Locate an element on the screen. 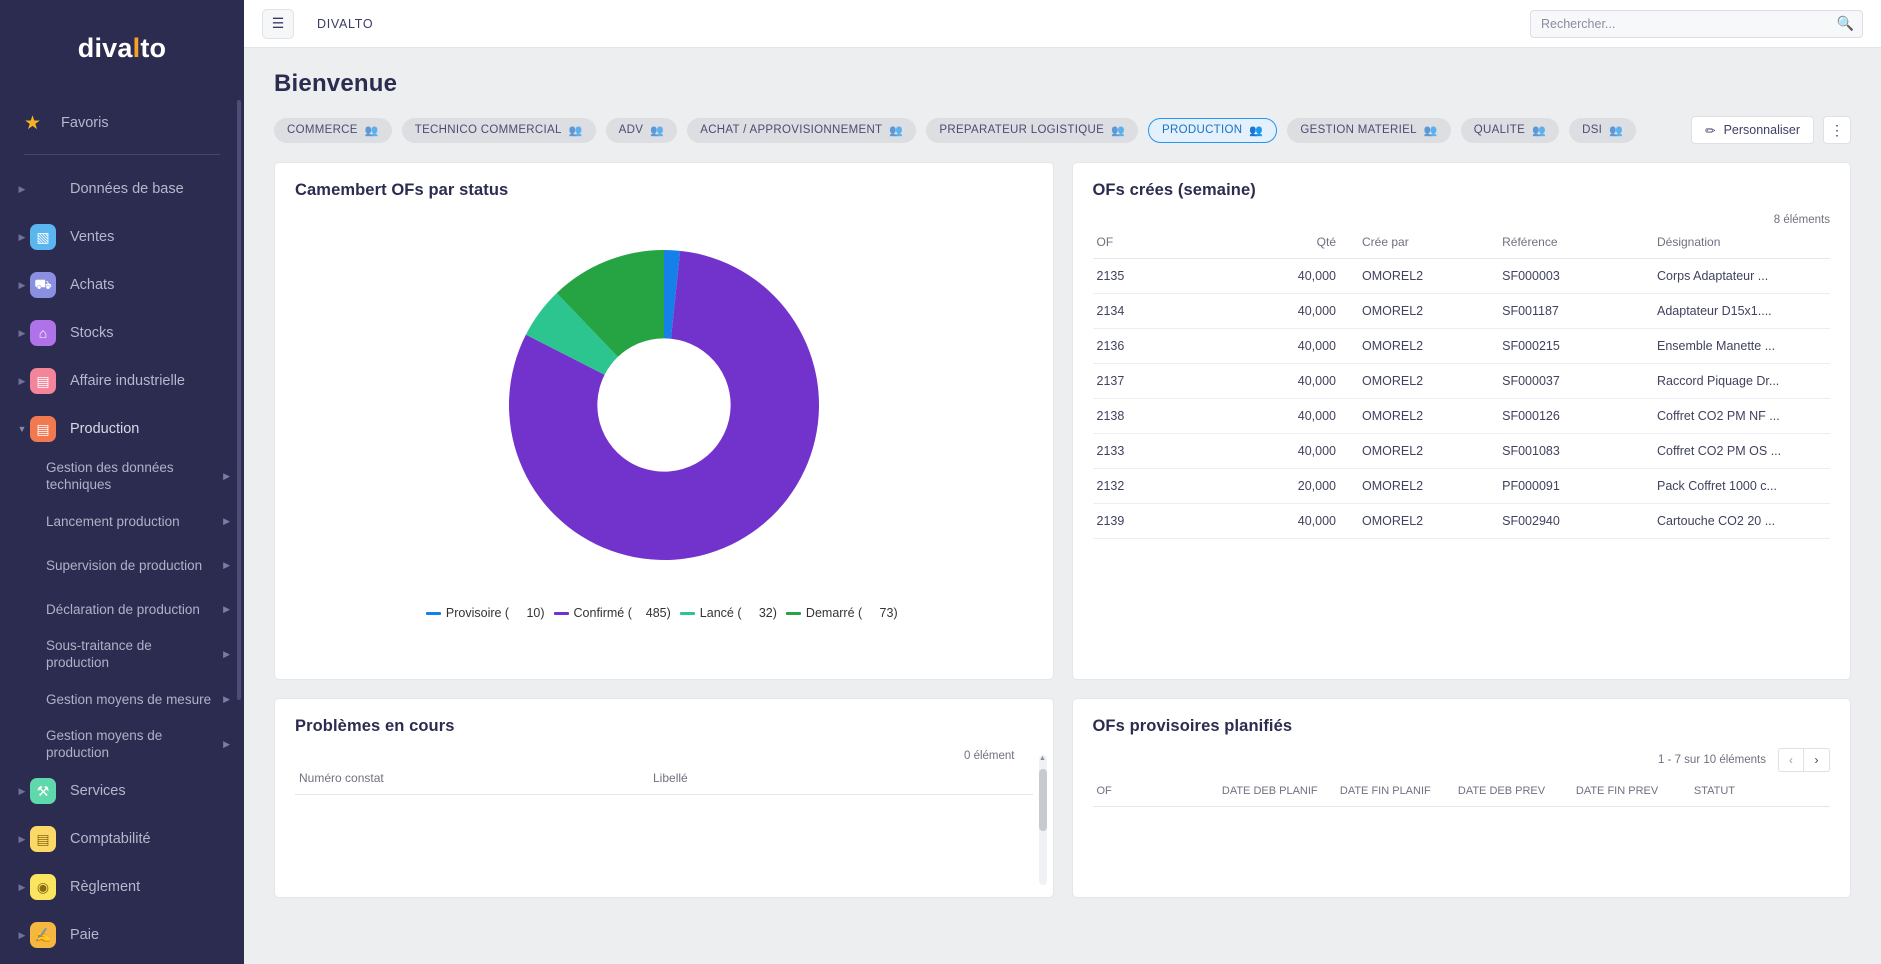 This screenshot has height=964, width=1881. tab-adv: ADV 👥 is located at coordinates (641, 130).